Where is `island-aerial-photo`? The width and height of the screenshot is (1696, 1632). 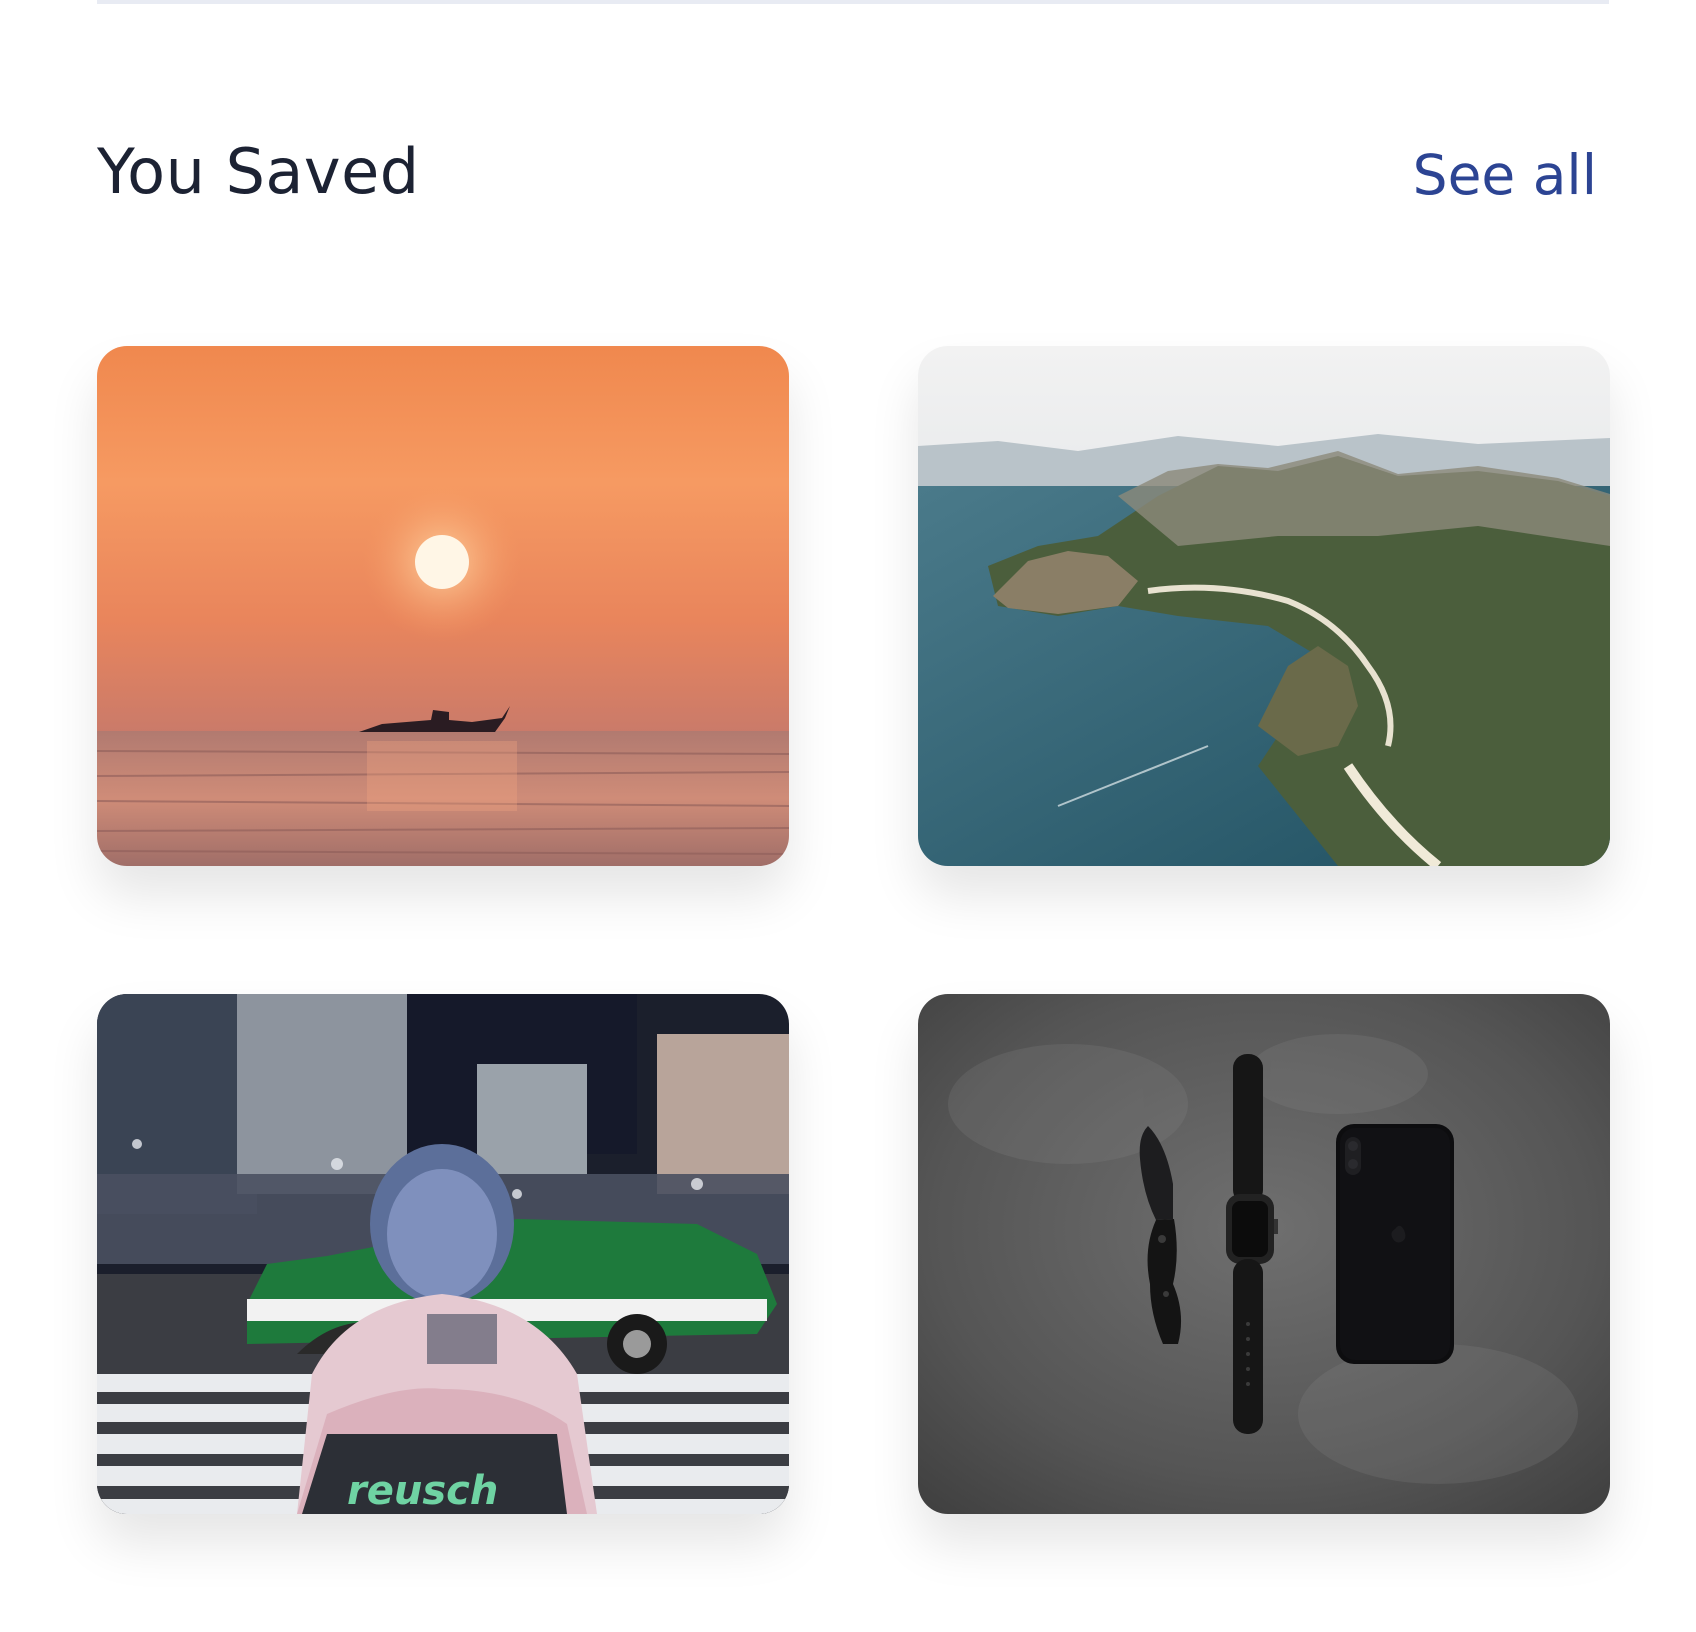
island-aerial-photo is located at coordinates (1264, 606).